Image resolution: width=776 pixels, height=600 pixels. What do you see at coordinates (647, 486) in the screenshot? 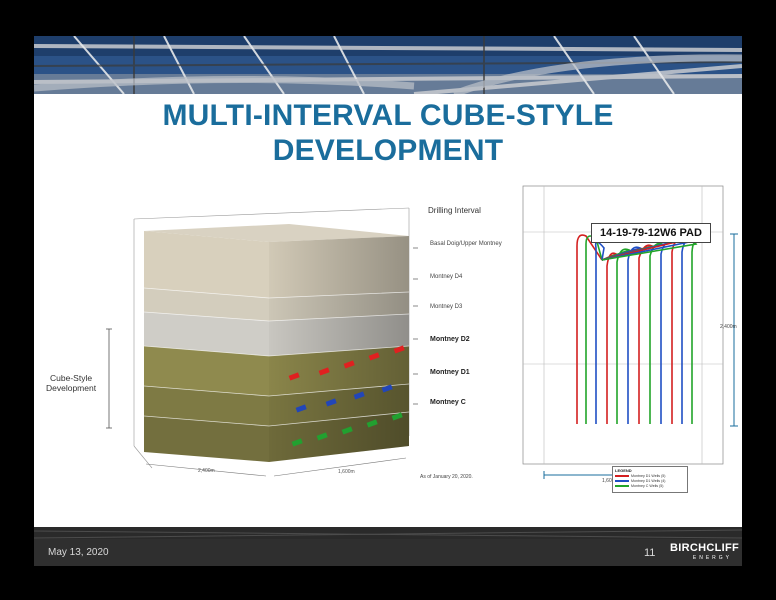
I see `legend-item-label: Montney C Wells (5)` at bounding box center [647, 486].